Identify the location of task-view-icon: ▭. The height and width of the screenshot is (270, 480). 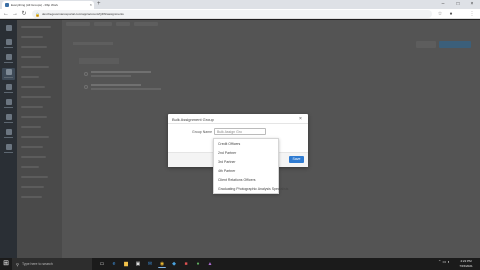
(102, 264).